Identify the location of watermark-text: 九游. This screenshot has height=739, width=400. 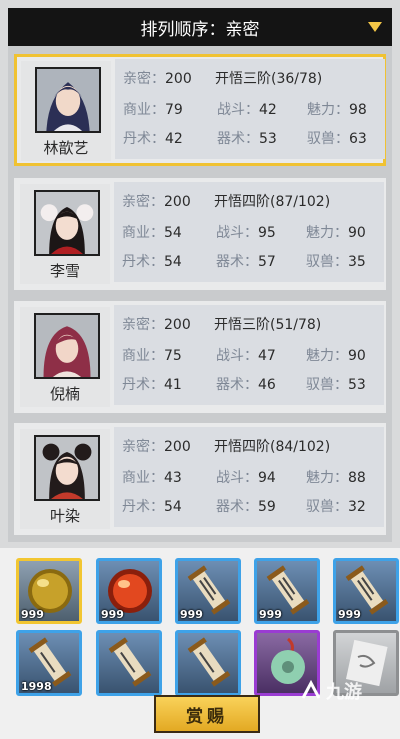
(344, 692).